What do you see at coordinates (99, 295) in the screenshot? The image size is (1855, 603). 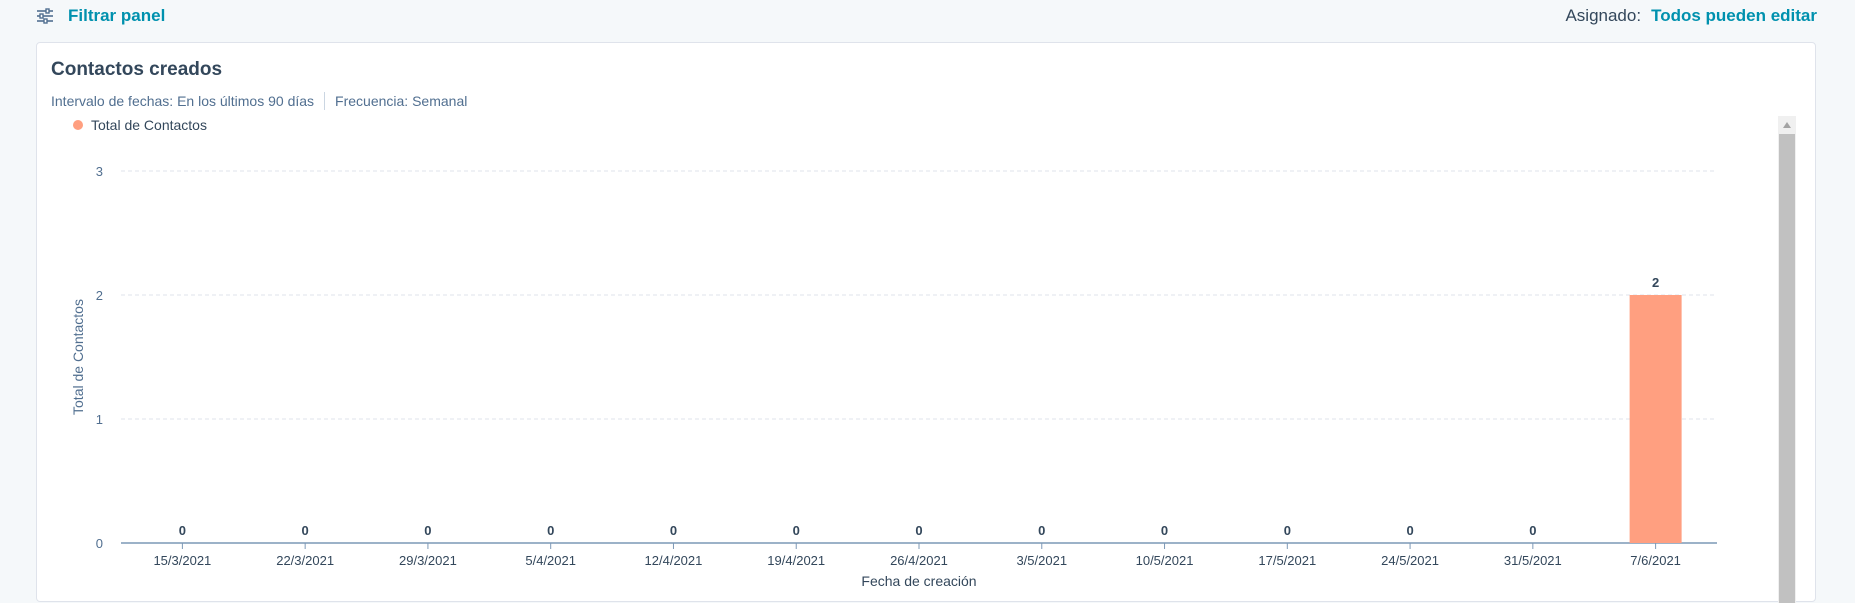 I see `y-tick-label: 2` at bounding box center [99, 295].